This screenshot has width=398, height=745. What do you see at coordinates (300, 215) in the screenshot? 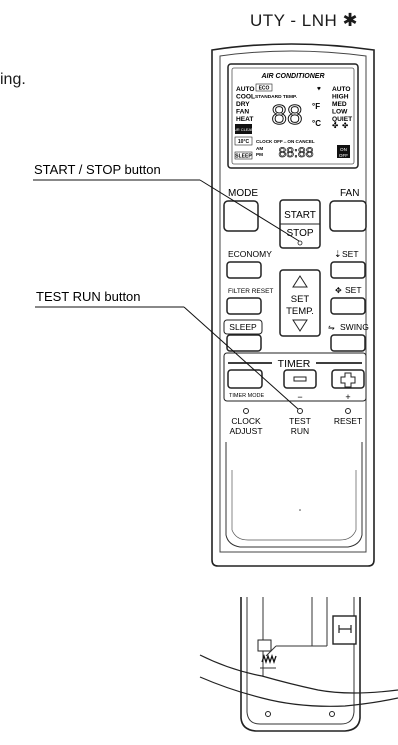
I see `start-label: START` at bounding box center [300, 215].